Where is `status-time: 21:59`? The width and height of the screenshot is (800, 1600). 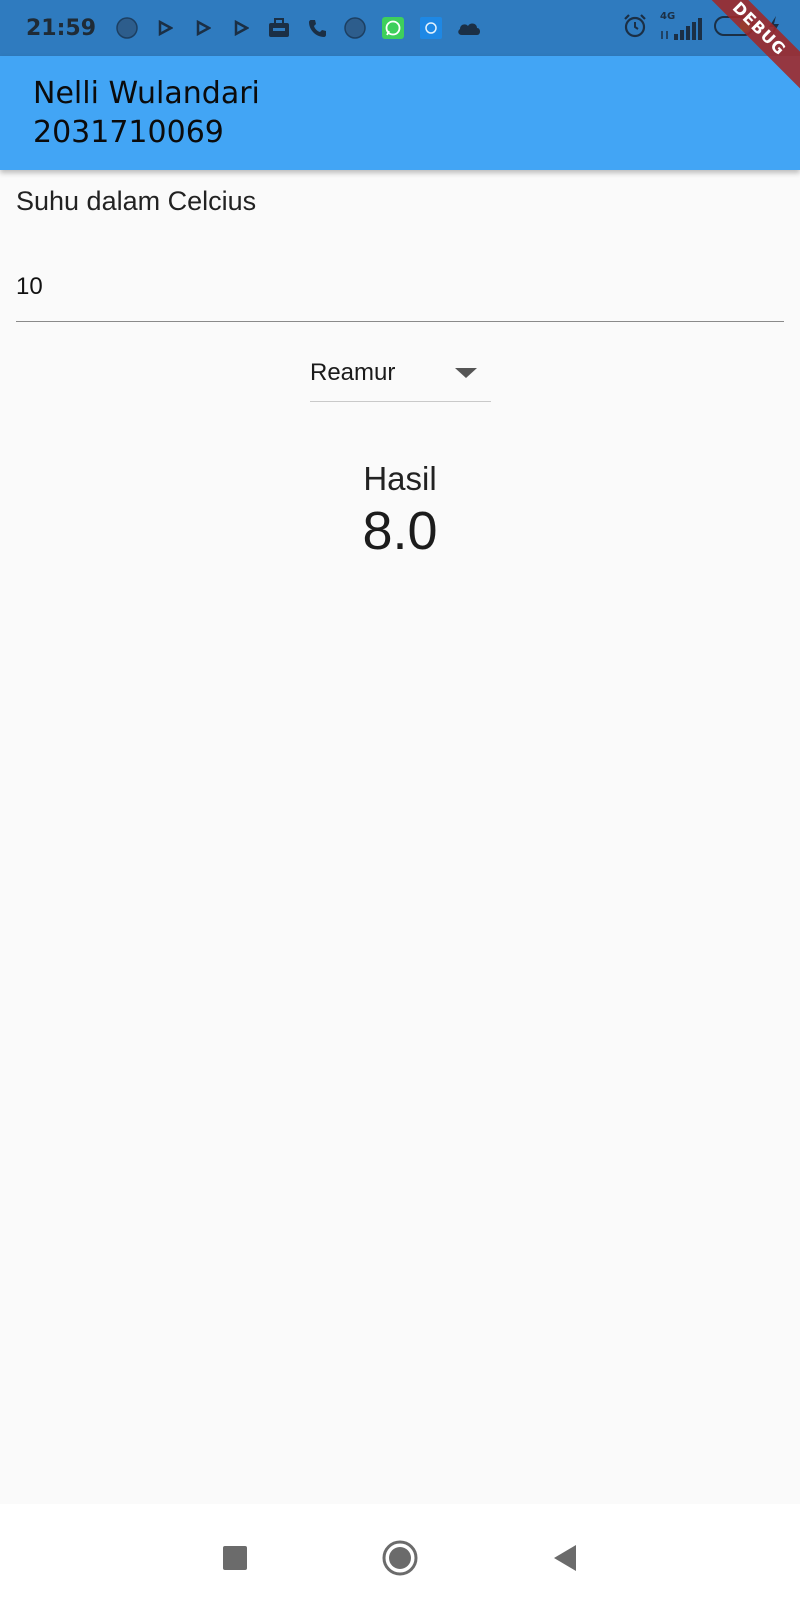 status-time: 21:59 is located at coordinates (61, 28).